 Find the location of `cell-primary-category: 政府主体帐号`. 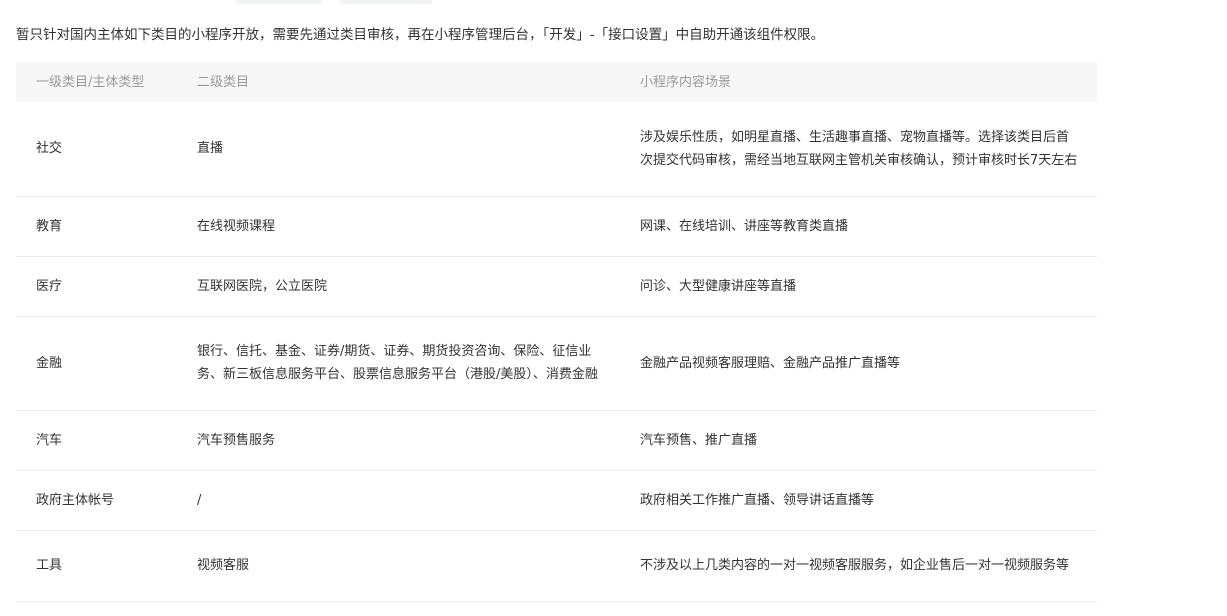

cell-primary-category: 政府主体帐号 is located at coordinates (96, 500).